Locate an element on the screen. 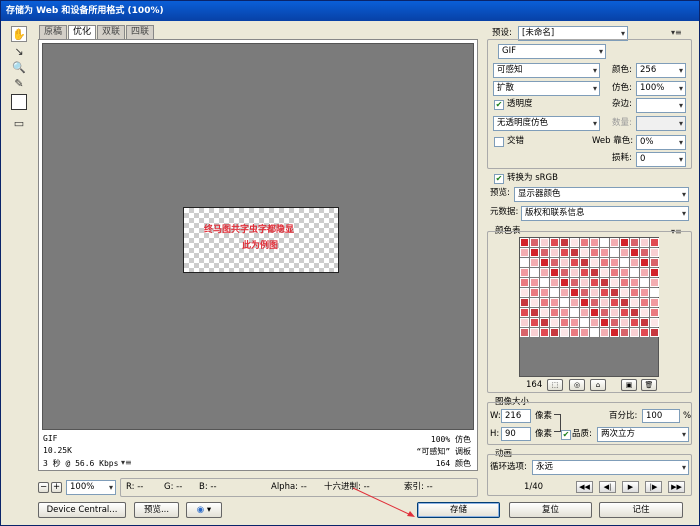 This screenshot has height=526, width=700. zoom-out-button: − is located at coordinates (43, 487).